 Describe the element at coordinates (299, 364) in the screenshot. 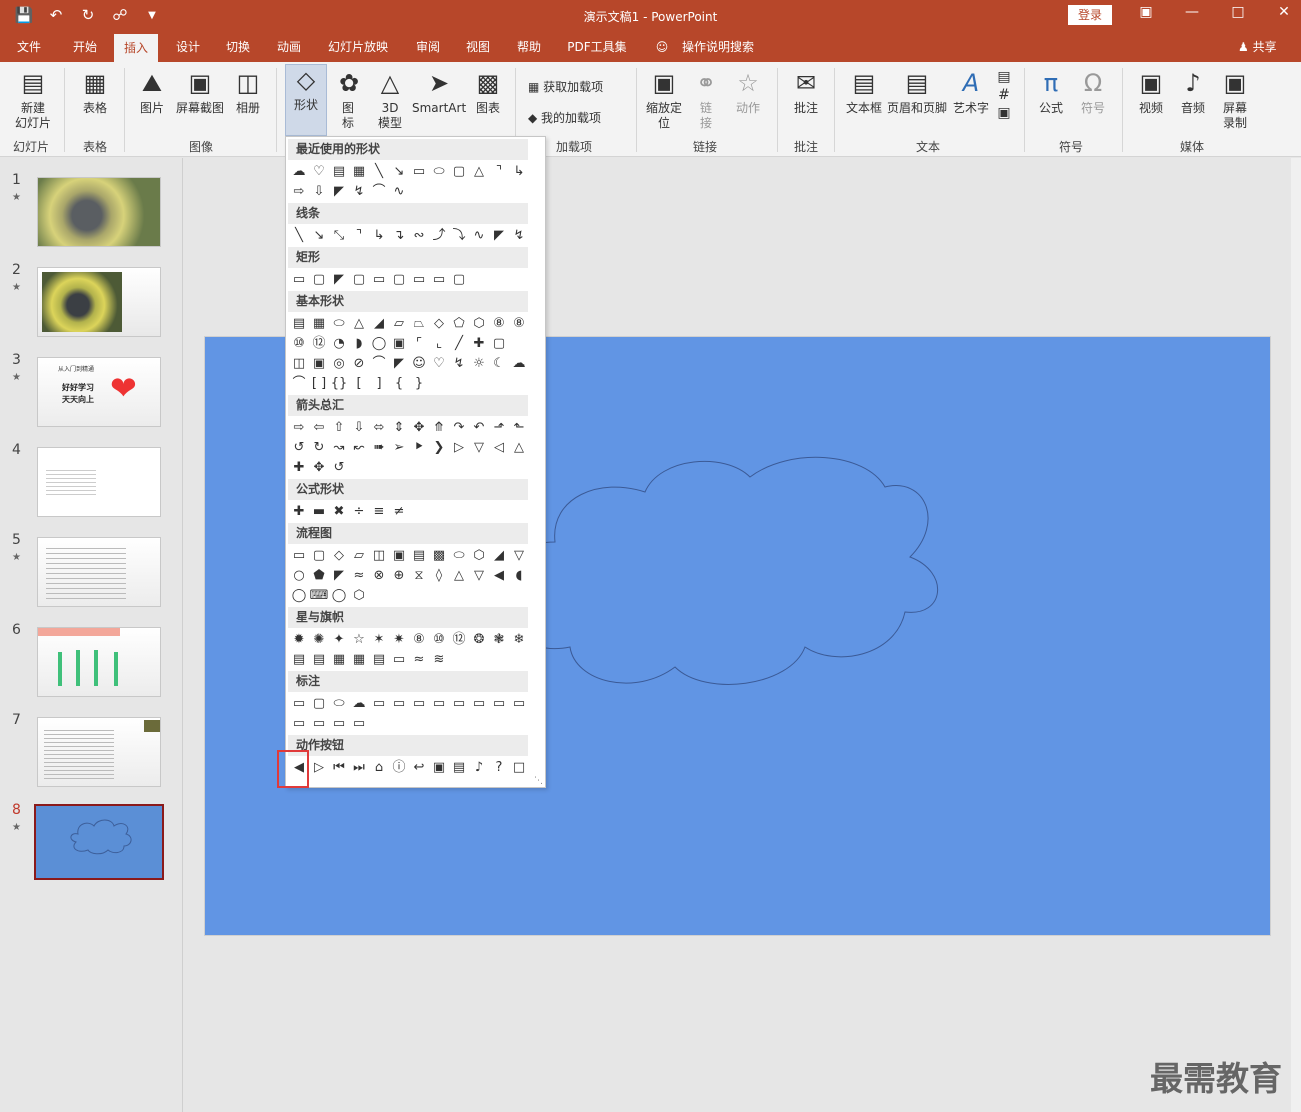

I see `cube-shape-icon: ◫` at that location.